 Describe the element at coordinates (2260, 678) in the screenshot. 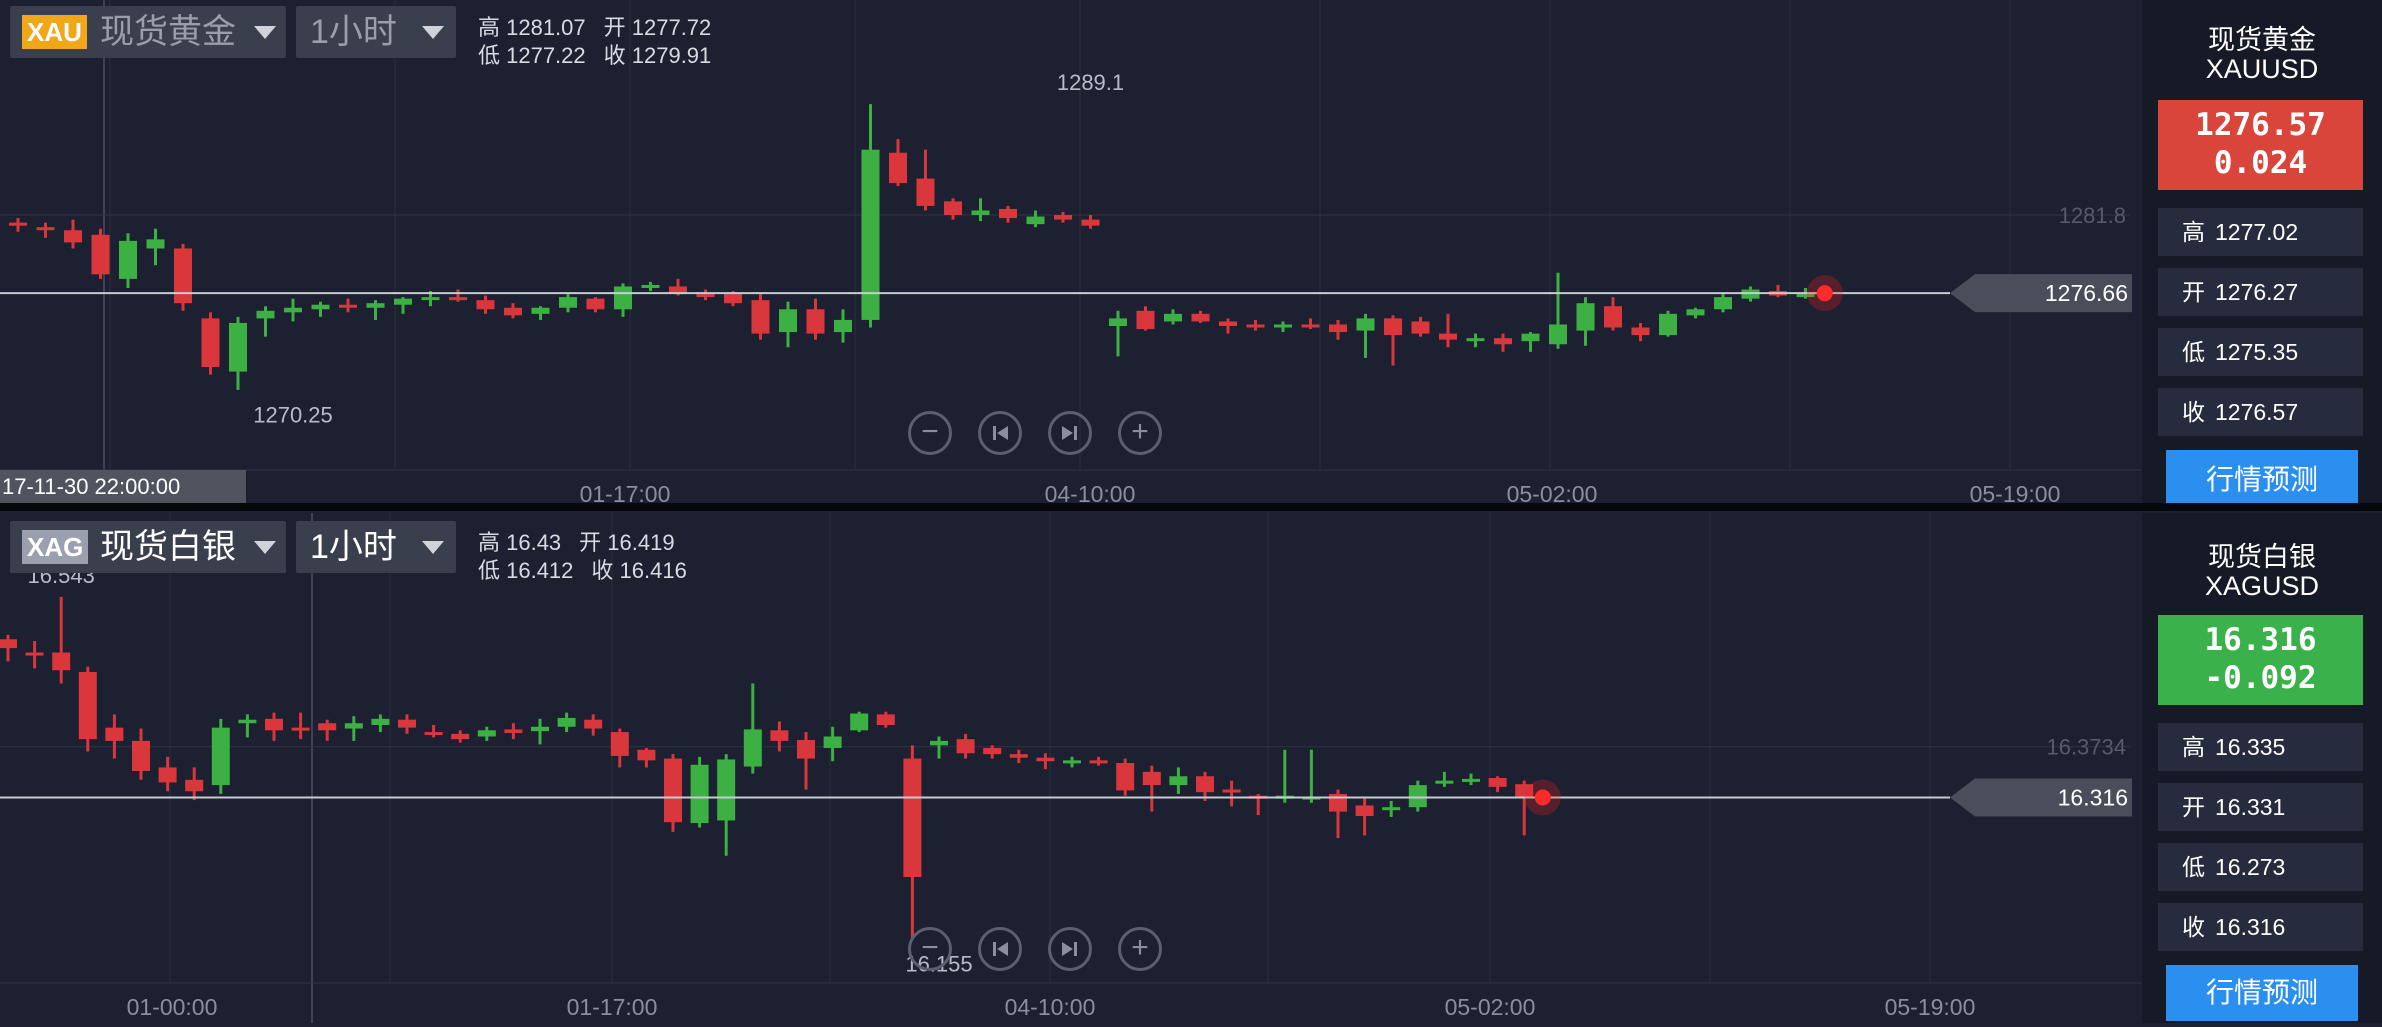

I see `quote-change: -0.092` at that location.